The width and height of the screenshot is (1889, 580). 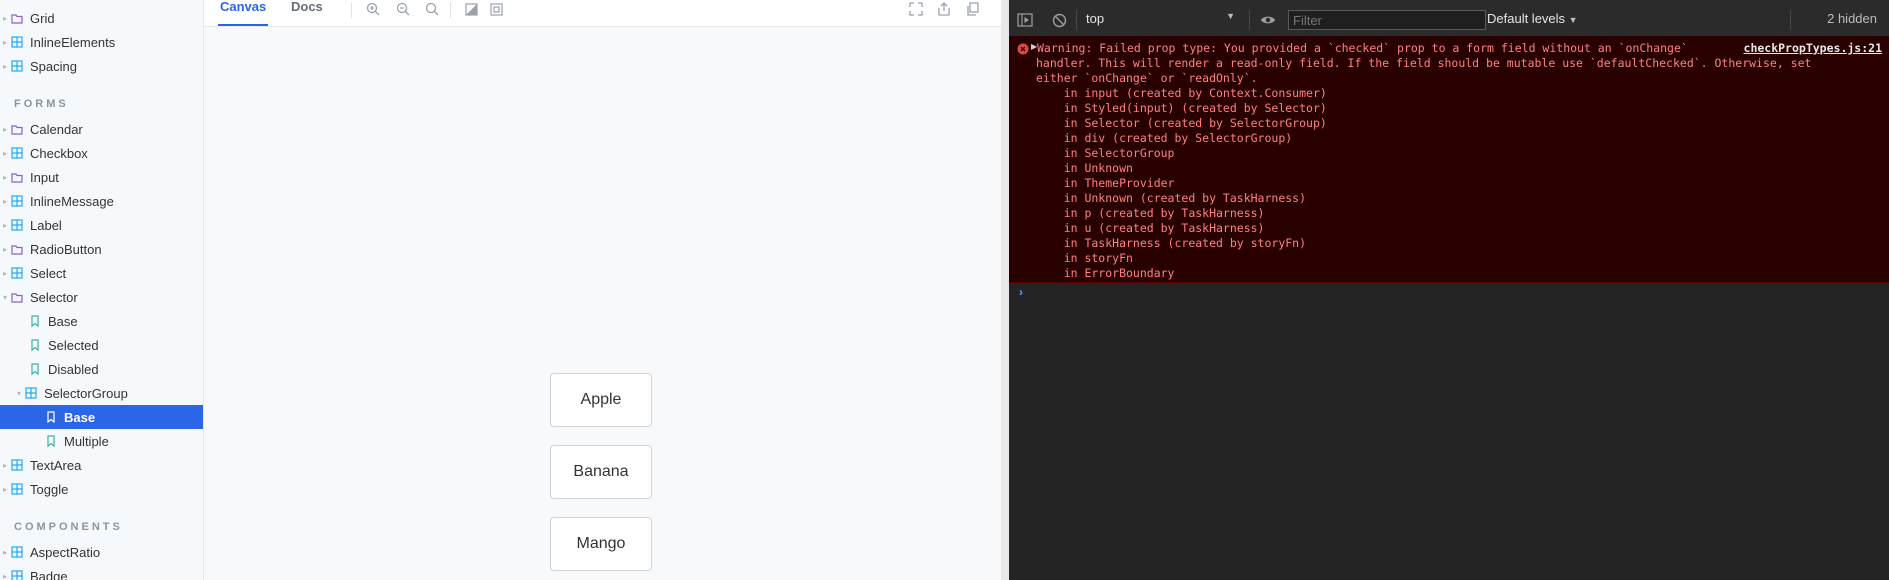 I want to click on section-heading-forms: FORMS, so click(x=41, y=104).